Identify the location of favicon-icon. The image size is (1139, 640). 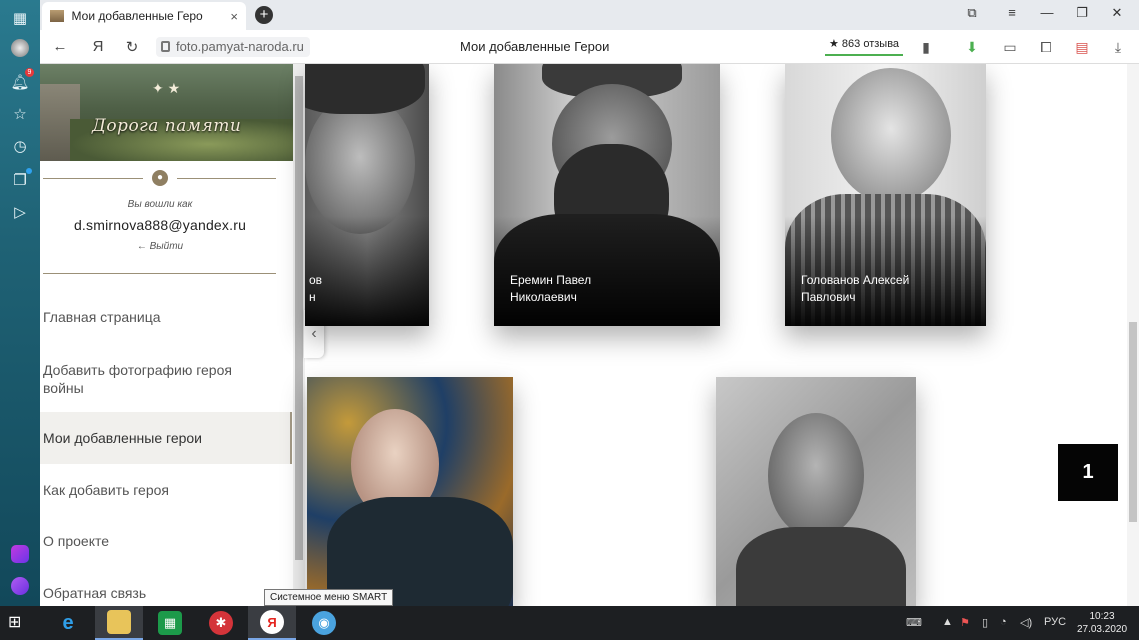
(57, 16).